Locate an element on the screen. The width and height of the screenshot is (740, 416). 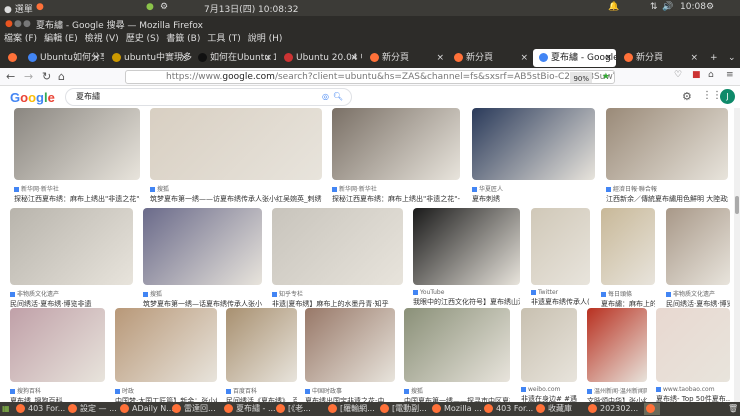
system-gear-icon: ⚙ is located at coordinates (710, 7).